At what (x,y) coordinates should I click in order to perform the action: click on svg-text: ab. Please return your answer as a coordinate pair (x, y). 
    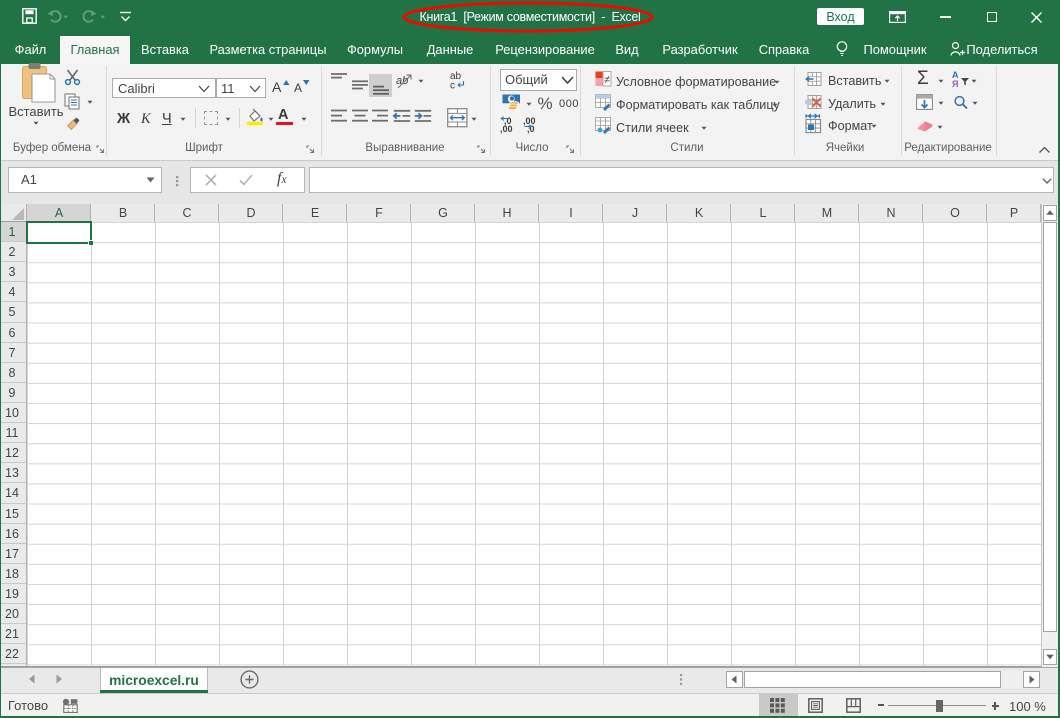
    Looking at the image, I should click on (402, 81).